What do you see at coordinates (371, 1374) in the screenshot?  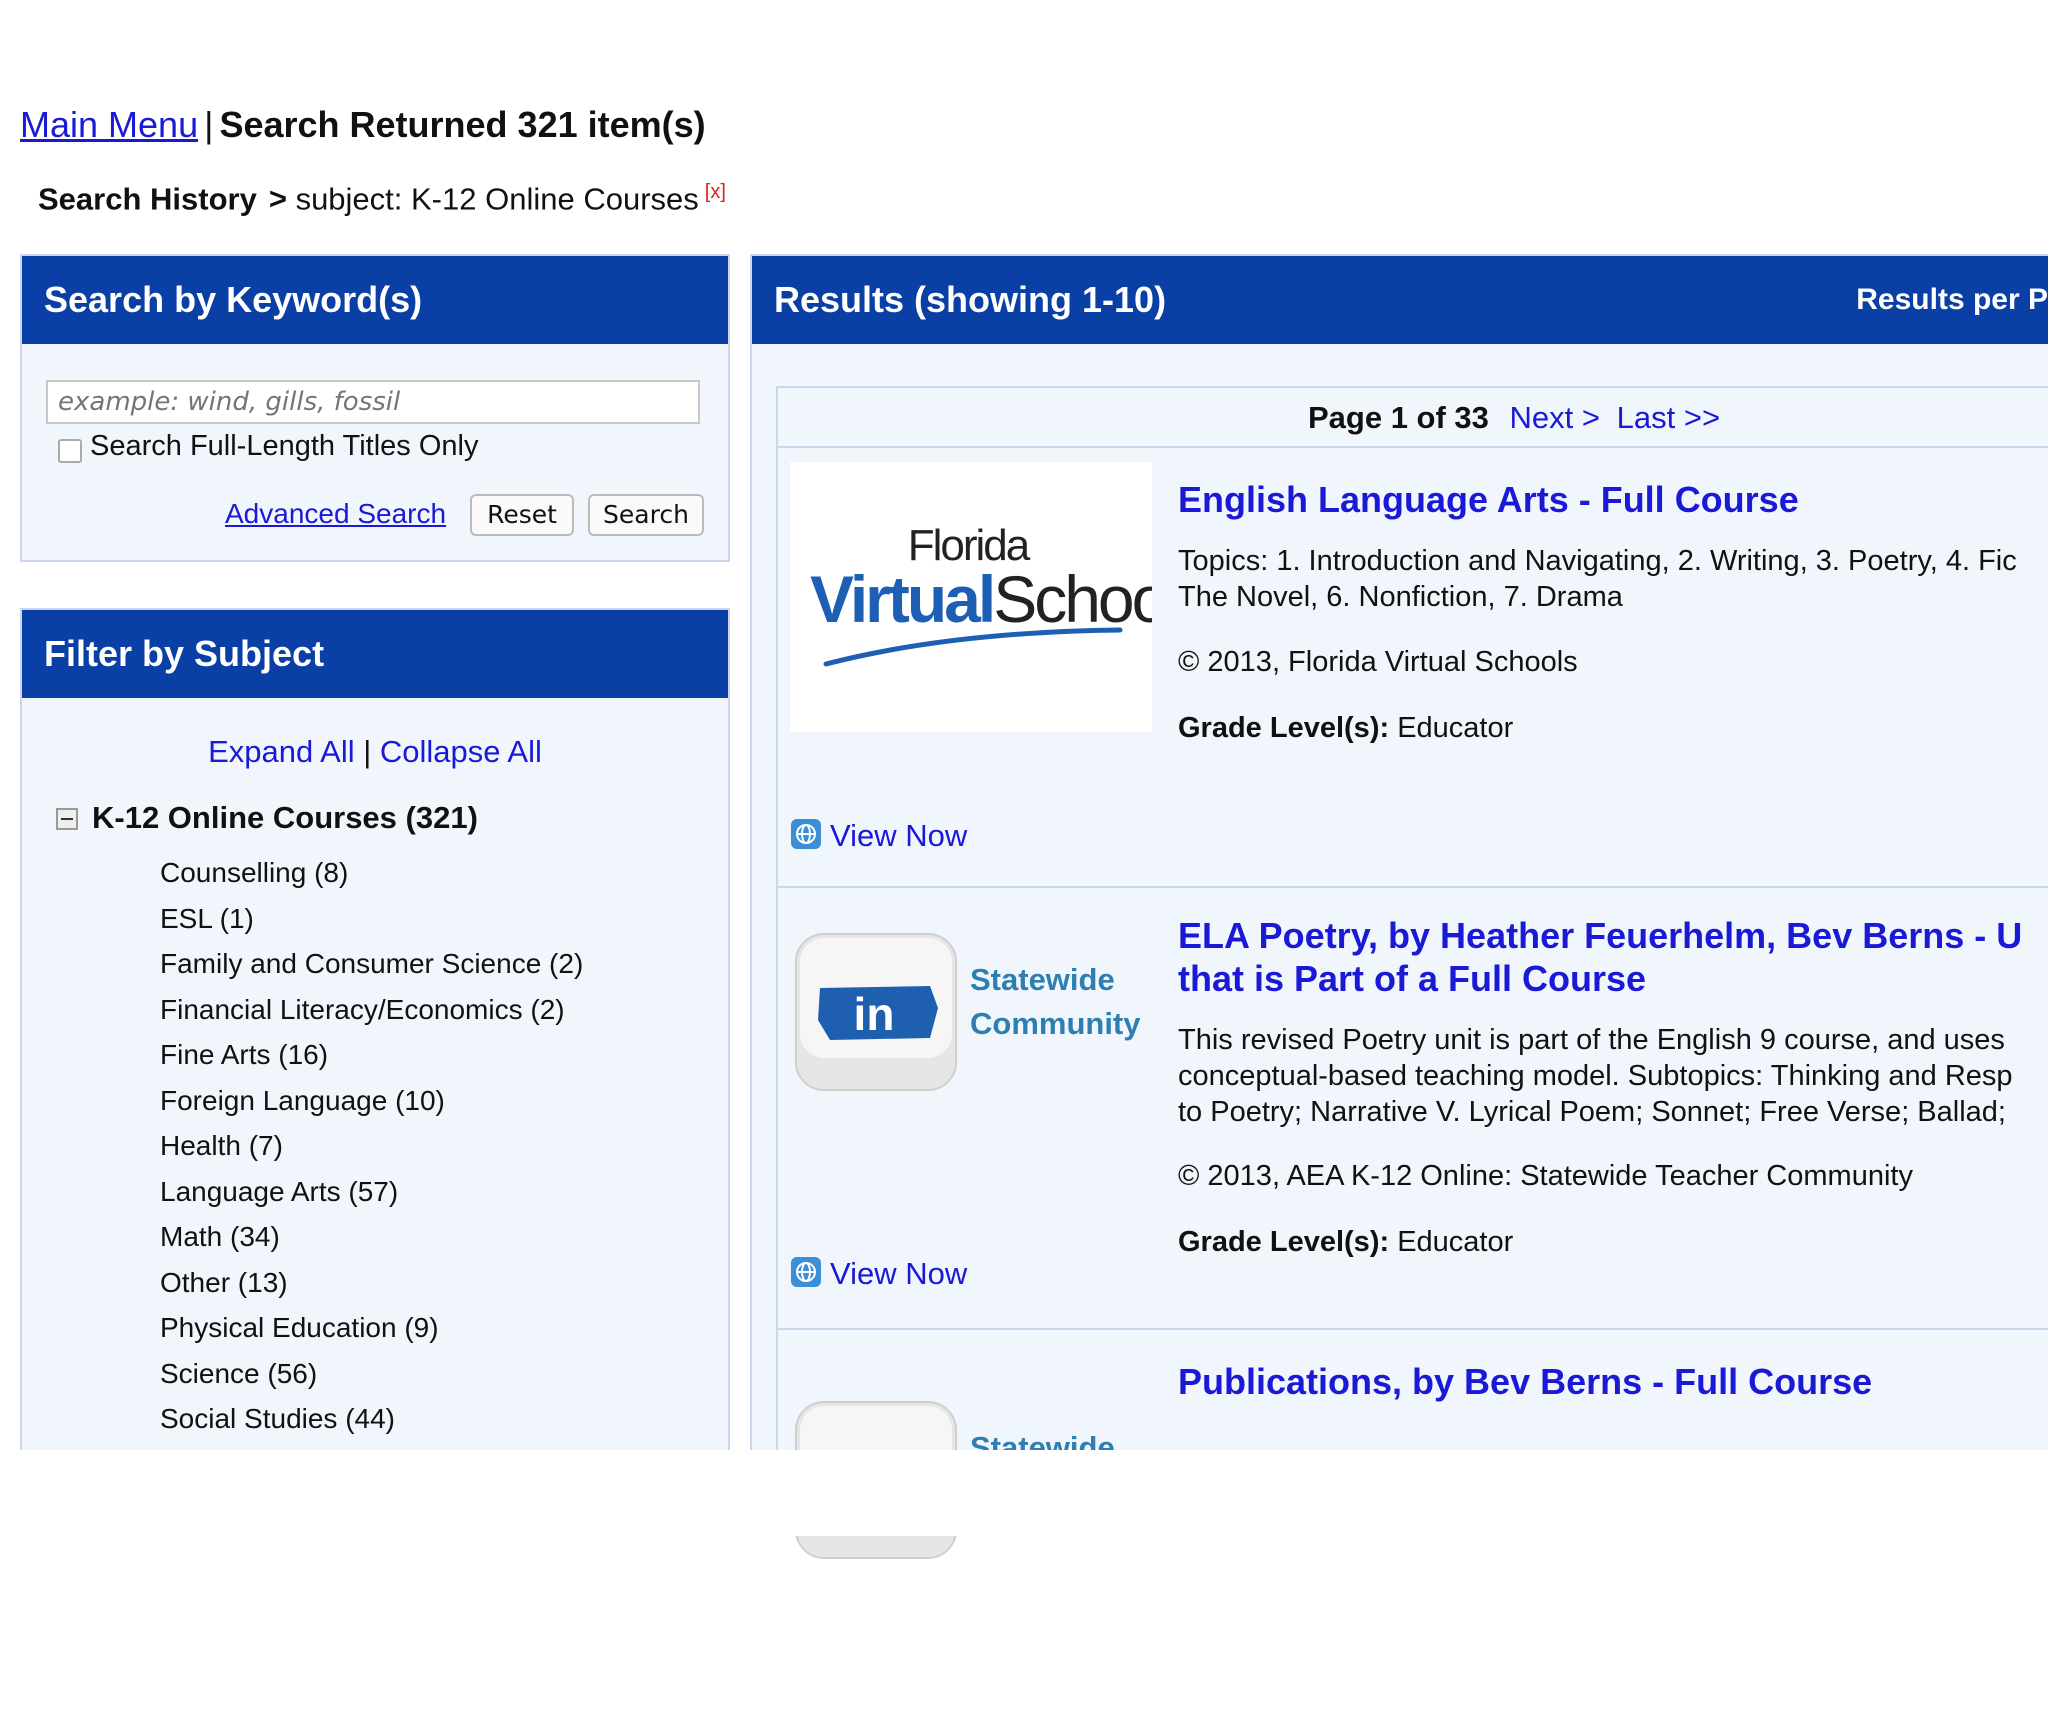 I see `subject-item: Science (56)` at bounding box center [371, 1374].